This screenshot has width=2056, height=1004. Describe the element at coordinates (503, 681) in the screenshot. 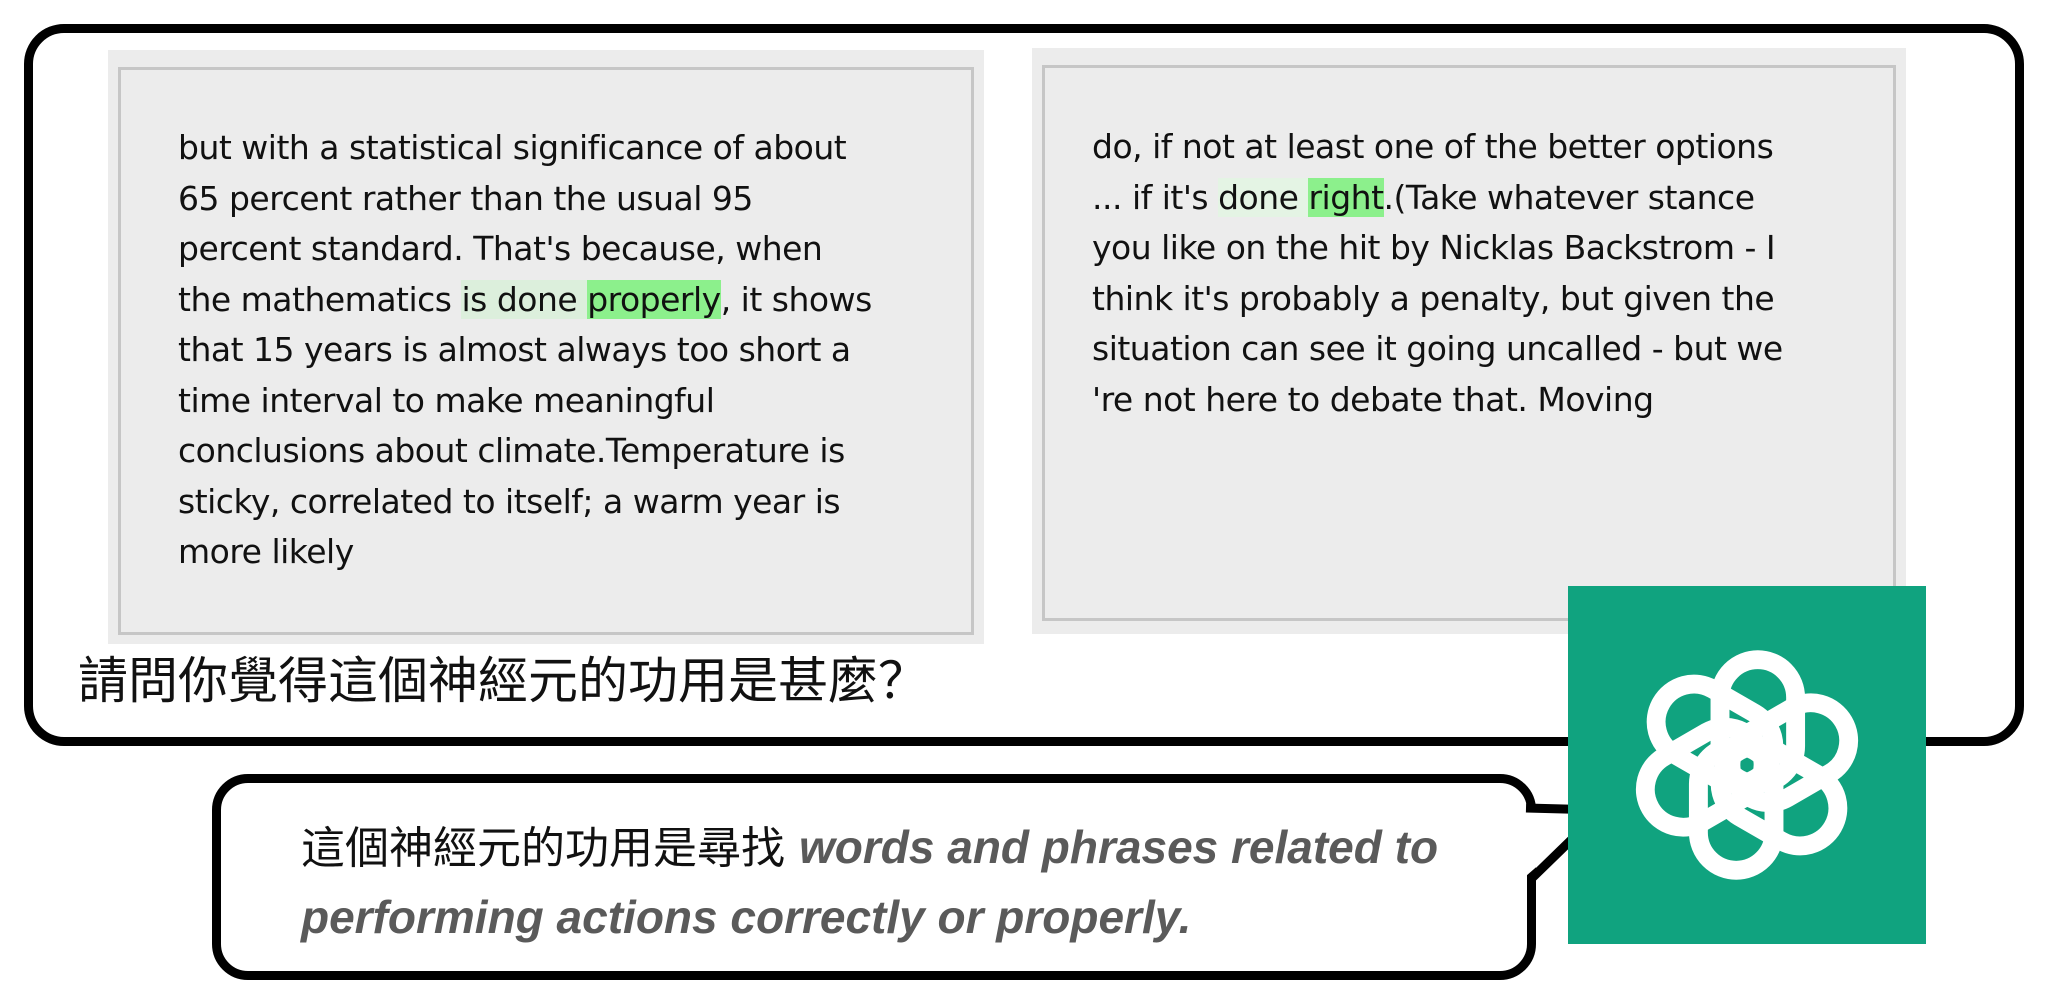

I see `question-text: 請問你覺得這個神經元的功用是甚麼？` at that location.